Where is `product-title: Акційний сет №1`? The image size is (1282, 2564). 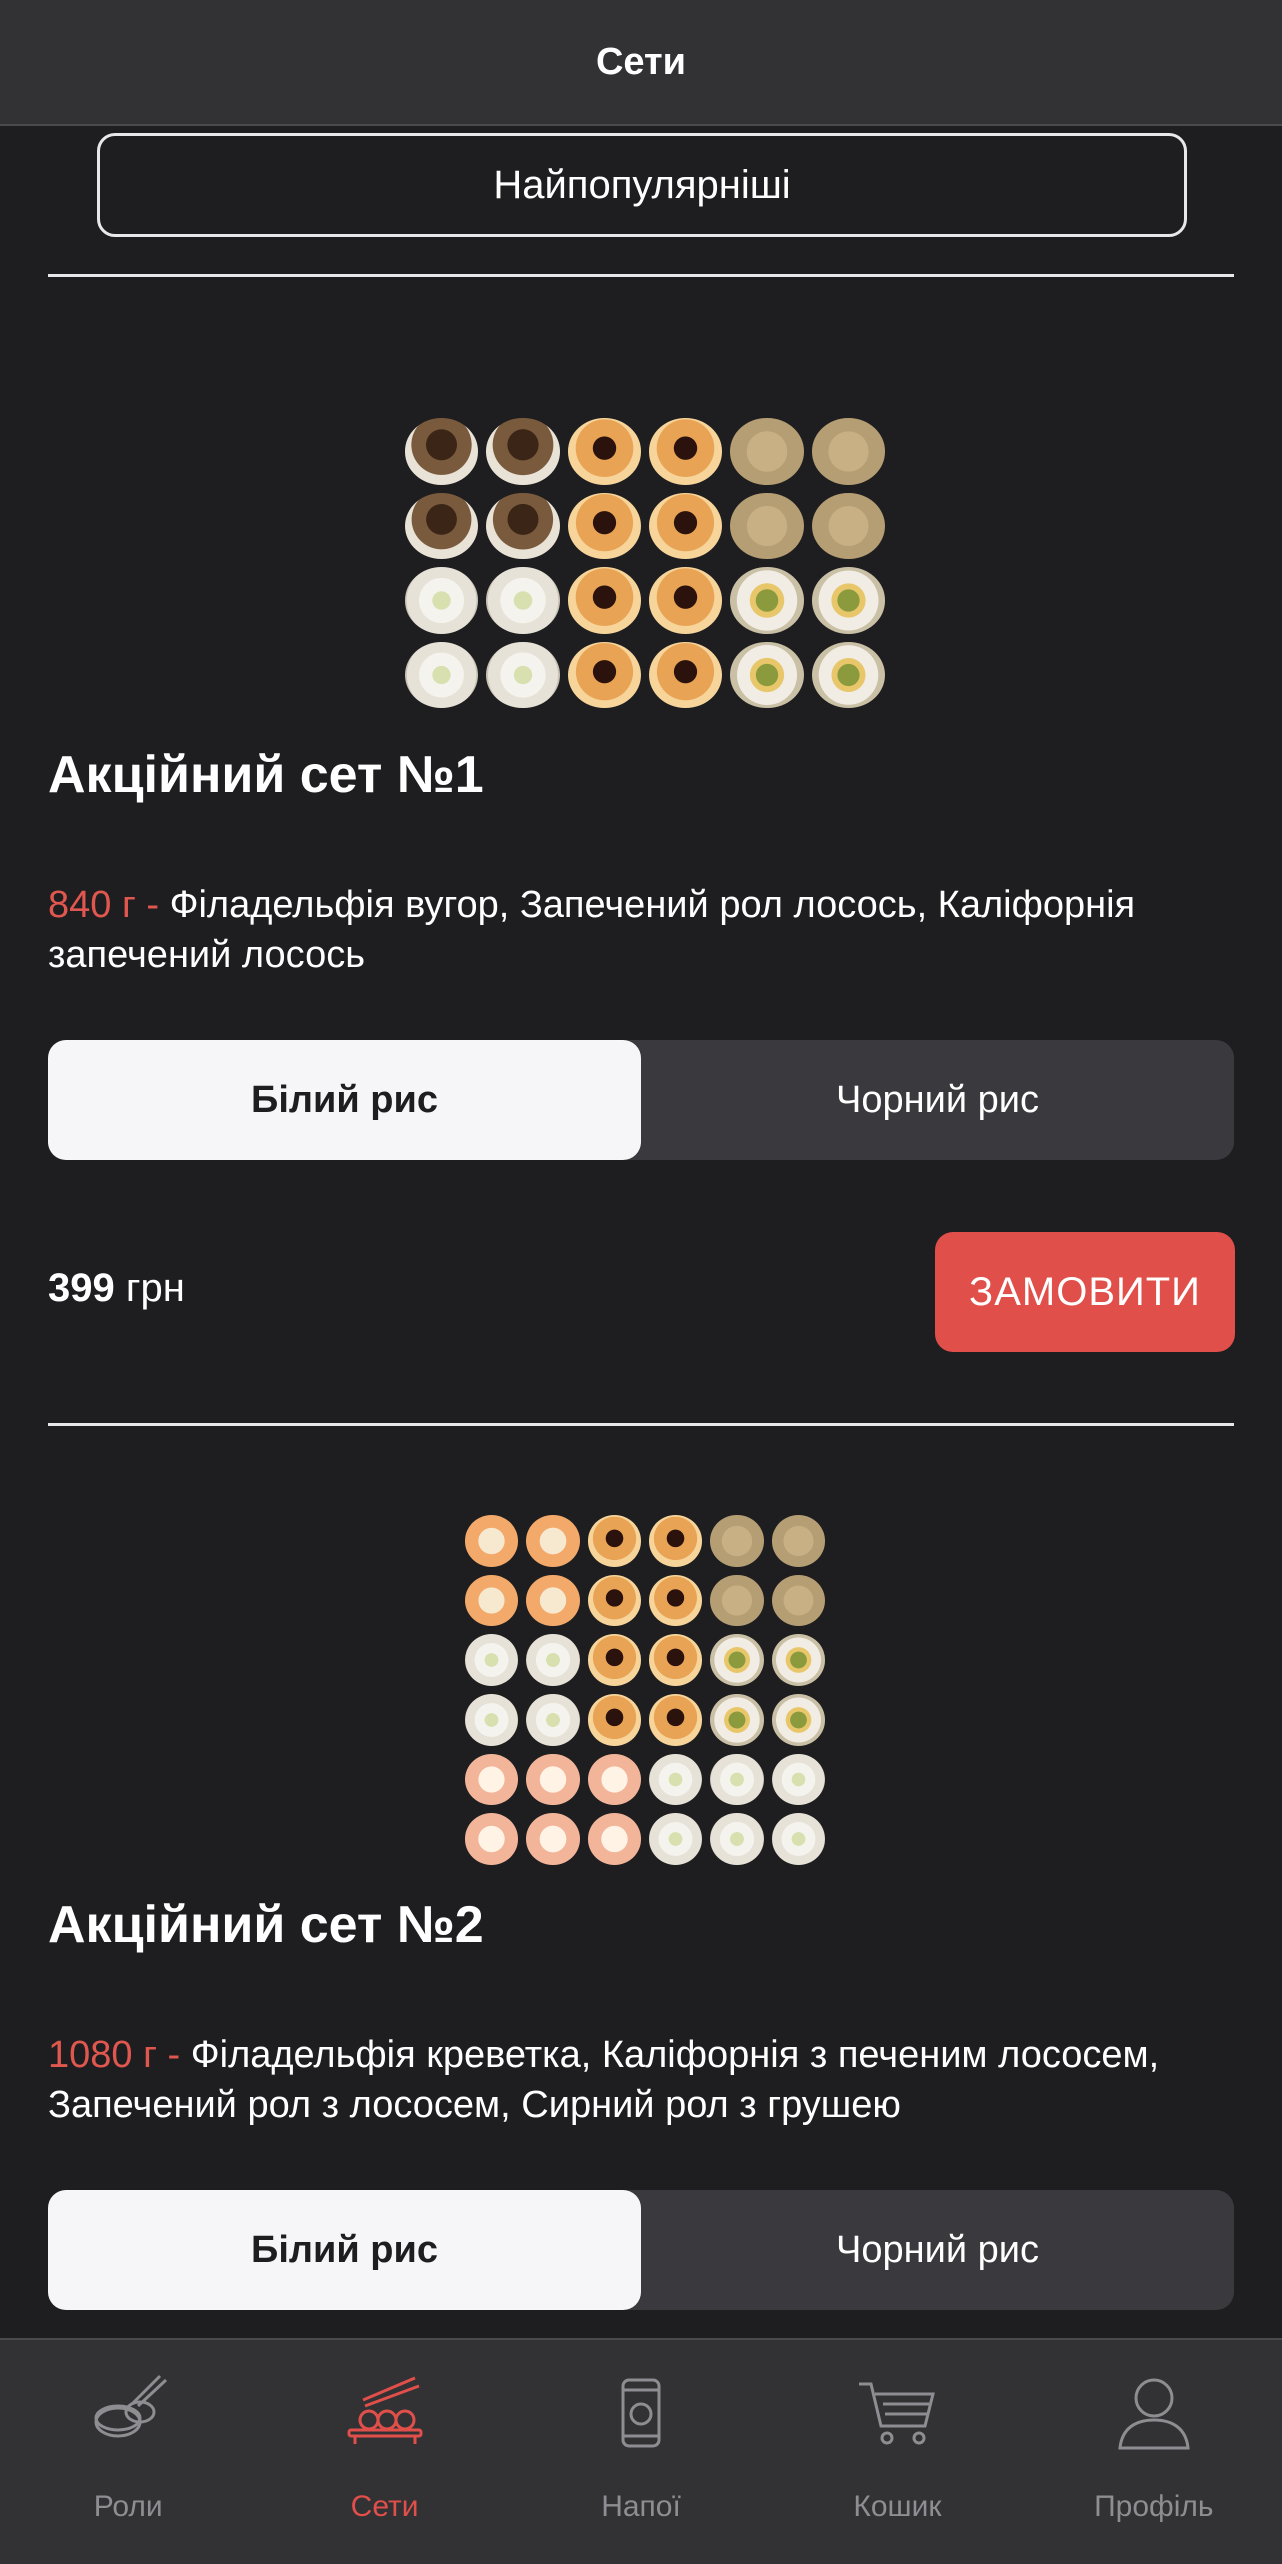 product-title: Акційний сет №1 is located at coordinates (266, 775).